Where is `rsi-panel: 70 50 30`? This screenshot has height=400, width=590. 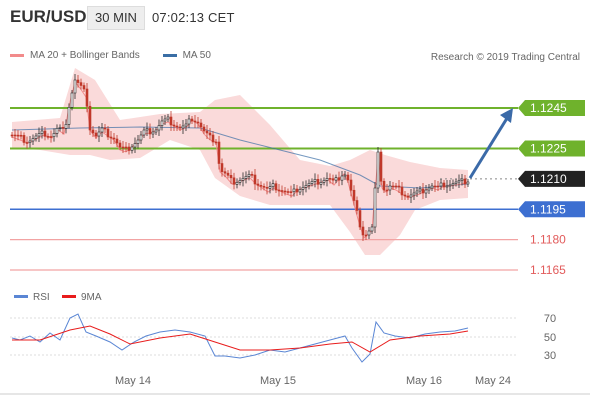
rsi-panel: 70 50 30 is located at coordinates (283, 338).